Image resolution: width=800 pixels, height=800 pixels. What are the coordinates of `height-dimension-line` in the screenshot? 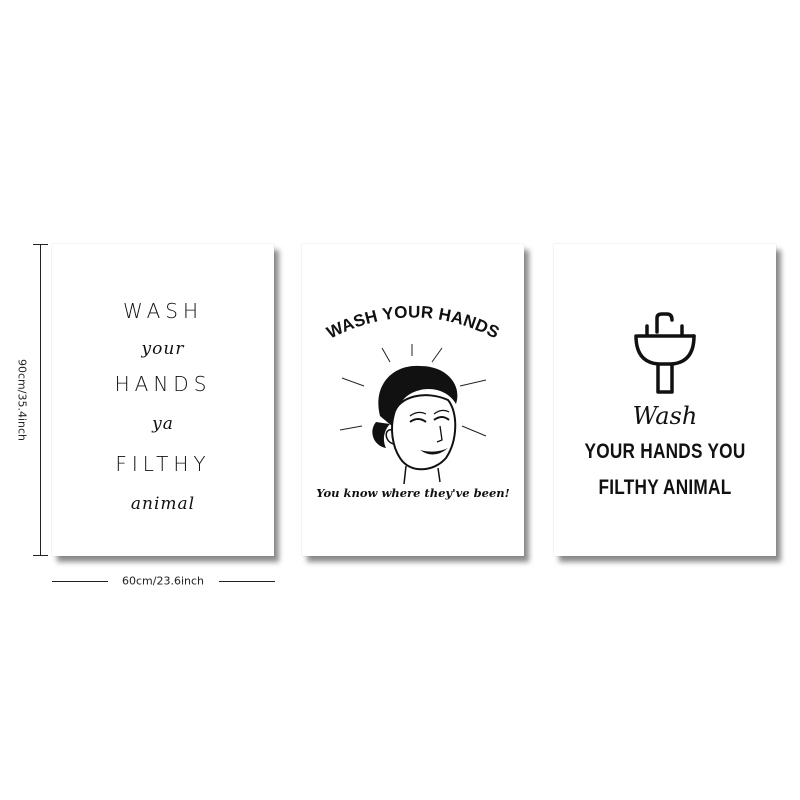 It's located at (40, 400).